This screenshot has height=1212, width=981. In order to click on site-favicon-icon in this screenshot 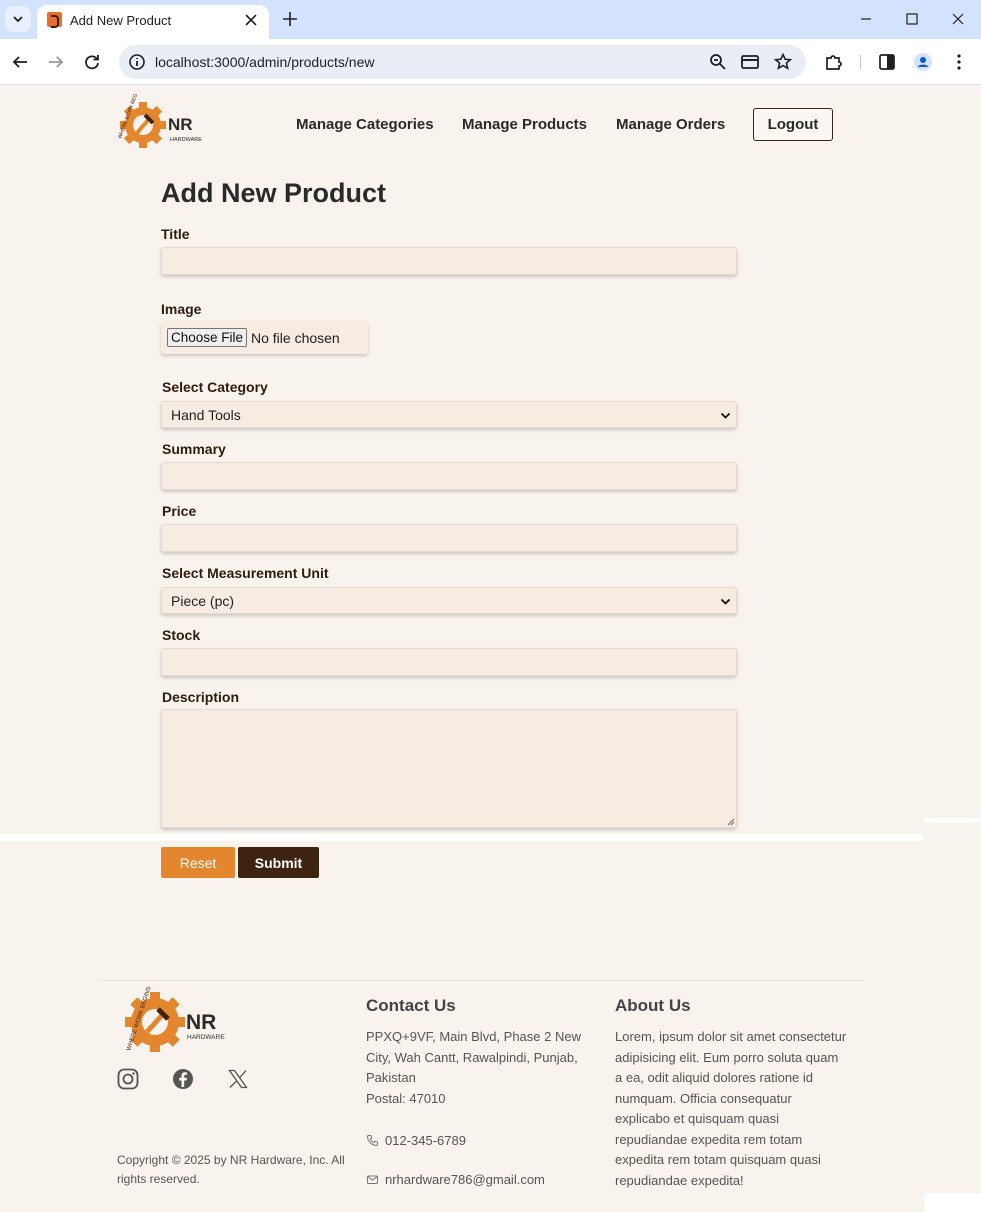, I will do `click(54, 20)`.